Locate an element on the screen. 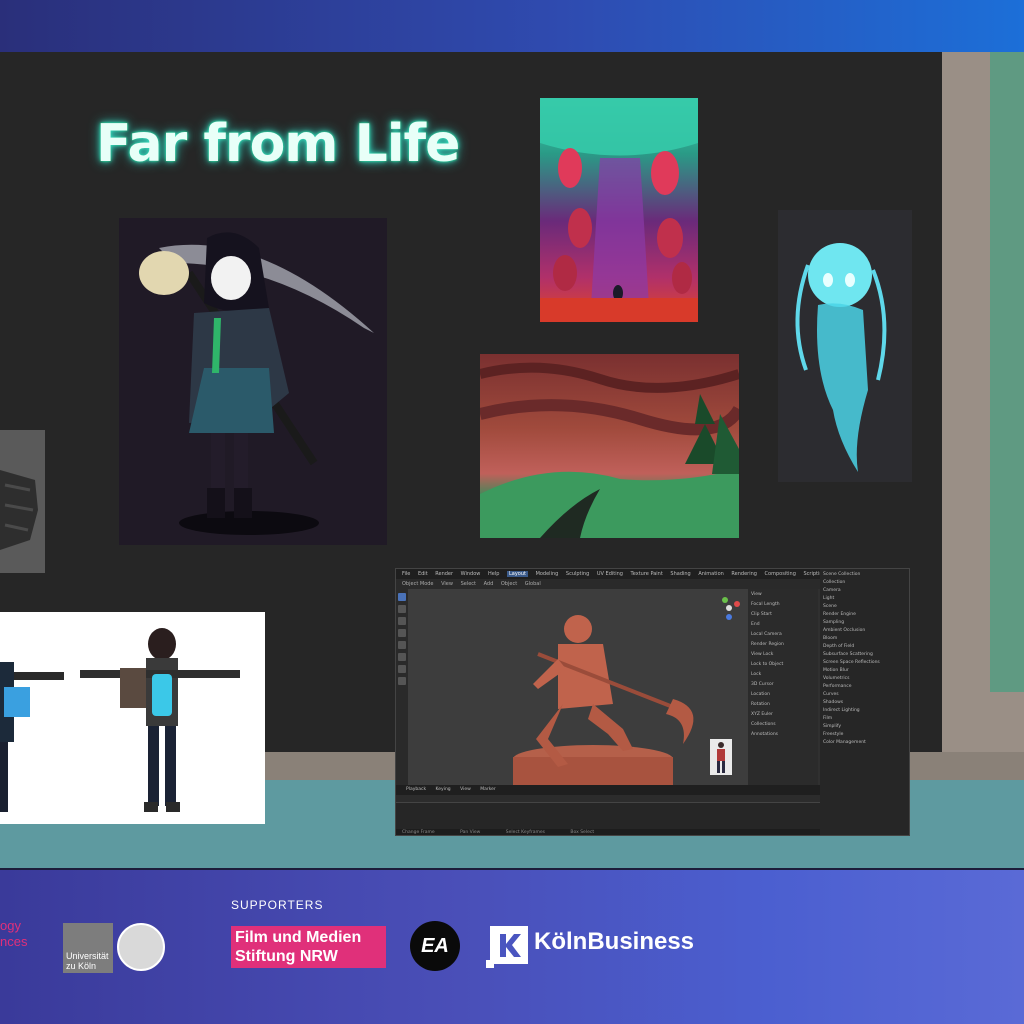 The width and height of the screenshot is (1024, 1024). blender-transform-orientation: Global is located at coordinates (533, 584).